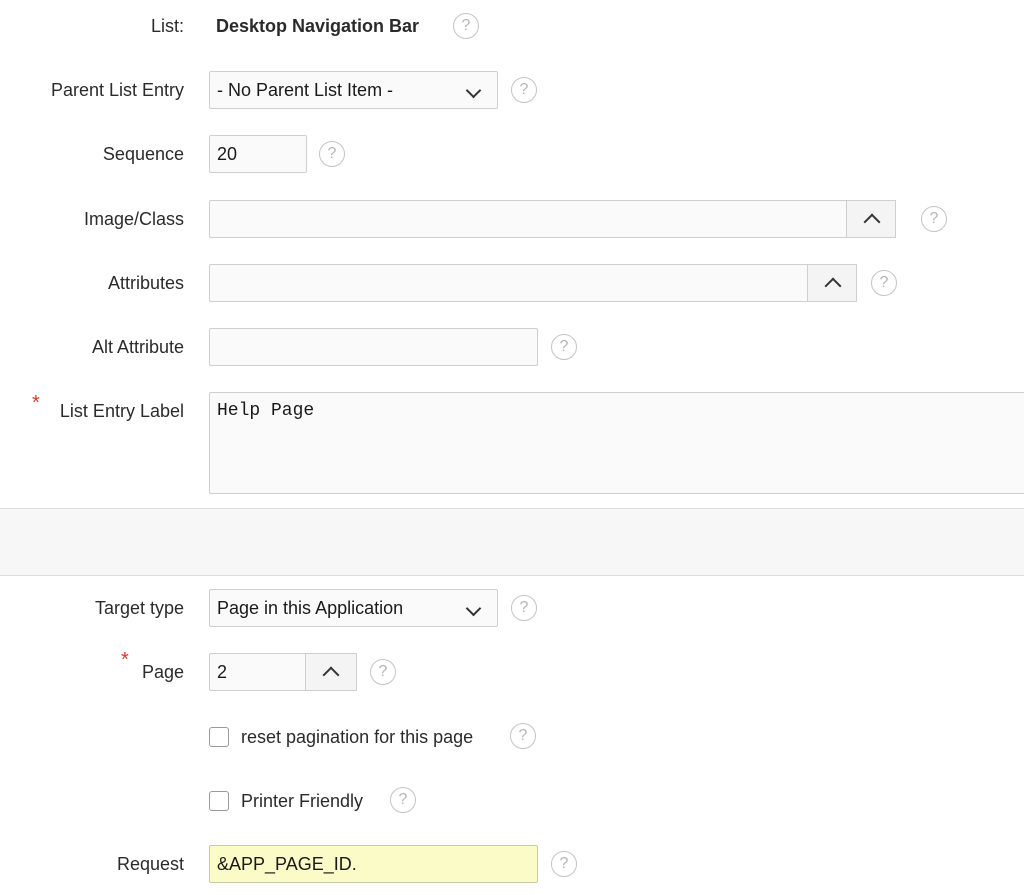  What do you see at coordinates (373, 864) in the screenshot?
I see `request-input: &APP_PAGE_ID.` at bounding box center [373, 864].